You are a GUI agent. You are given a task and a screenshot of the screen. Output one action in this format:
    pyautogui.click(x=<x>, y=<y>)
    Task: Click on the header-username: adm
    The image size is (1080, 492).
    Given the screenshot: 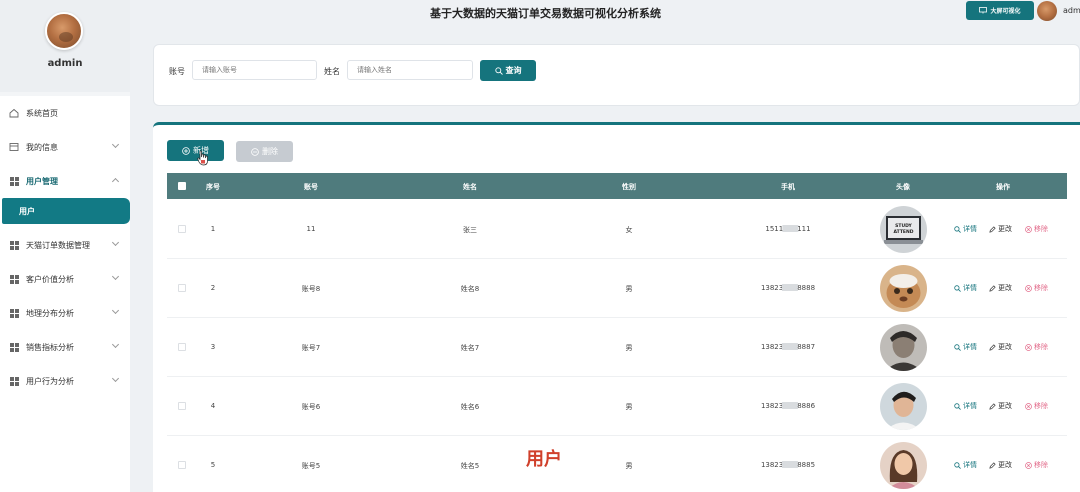 What is the action you would take?
    pyautogui.click(x=1071, y=10)
    